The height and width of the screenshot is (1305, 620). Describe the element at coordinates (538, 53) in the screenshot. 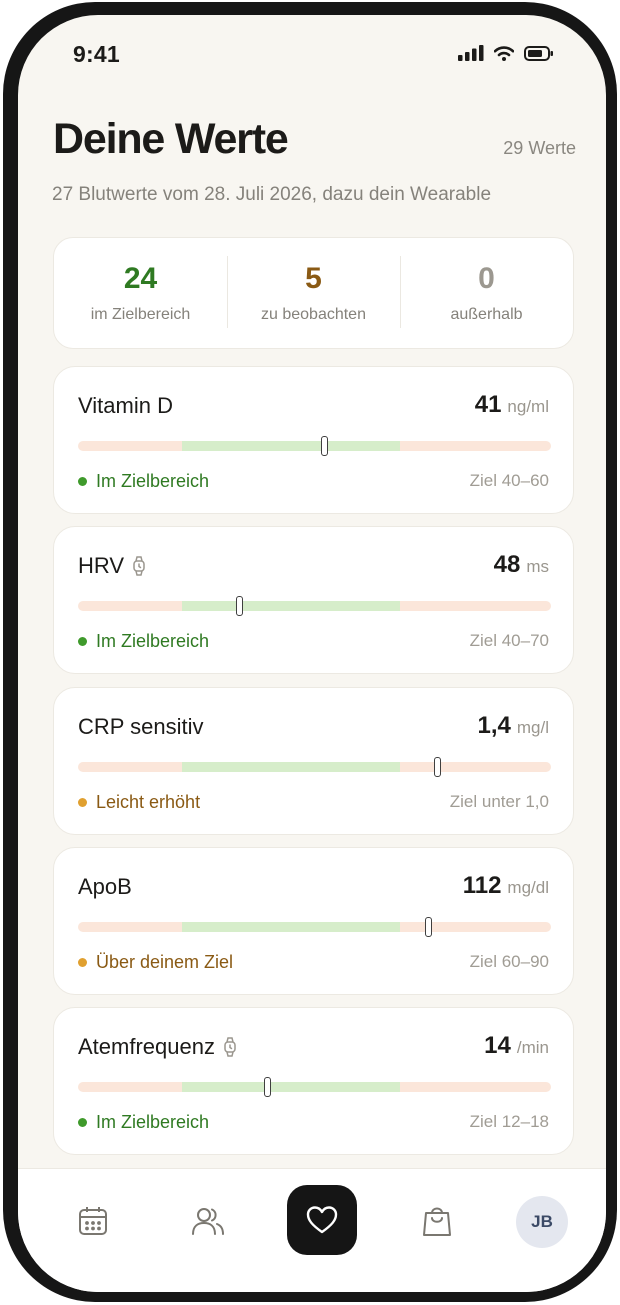

I see `battery-icon` at that location.